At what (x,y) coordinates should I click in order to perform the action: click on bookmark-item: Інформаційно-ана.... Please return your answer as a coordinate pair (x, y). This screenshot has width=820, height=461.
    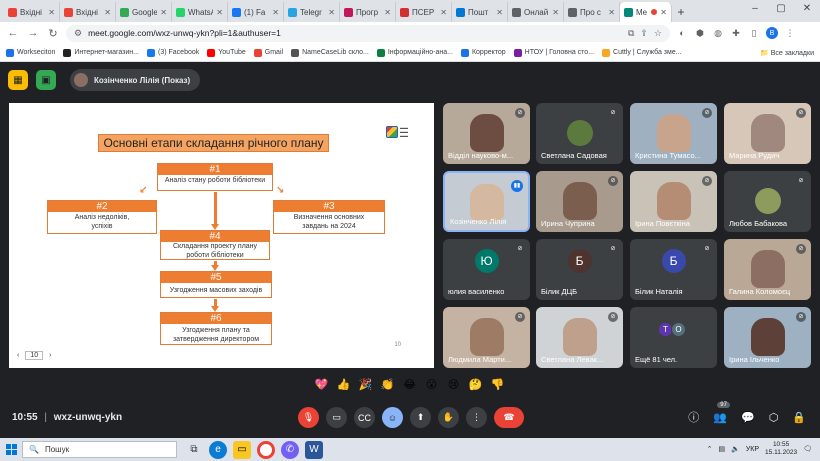
    Looking at the image, I should click on (414, 52).